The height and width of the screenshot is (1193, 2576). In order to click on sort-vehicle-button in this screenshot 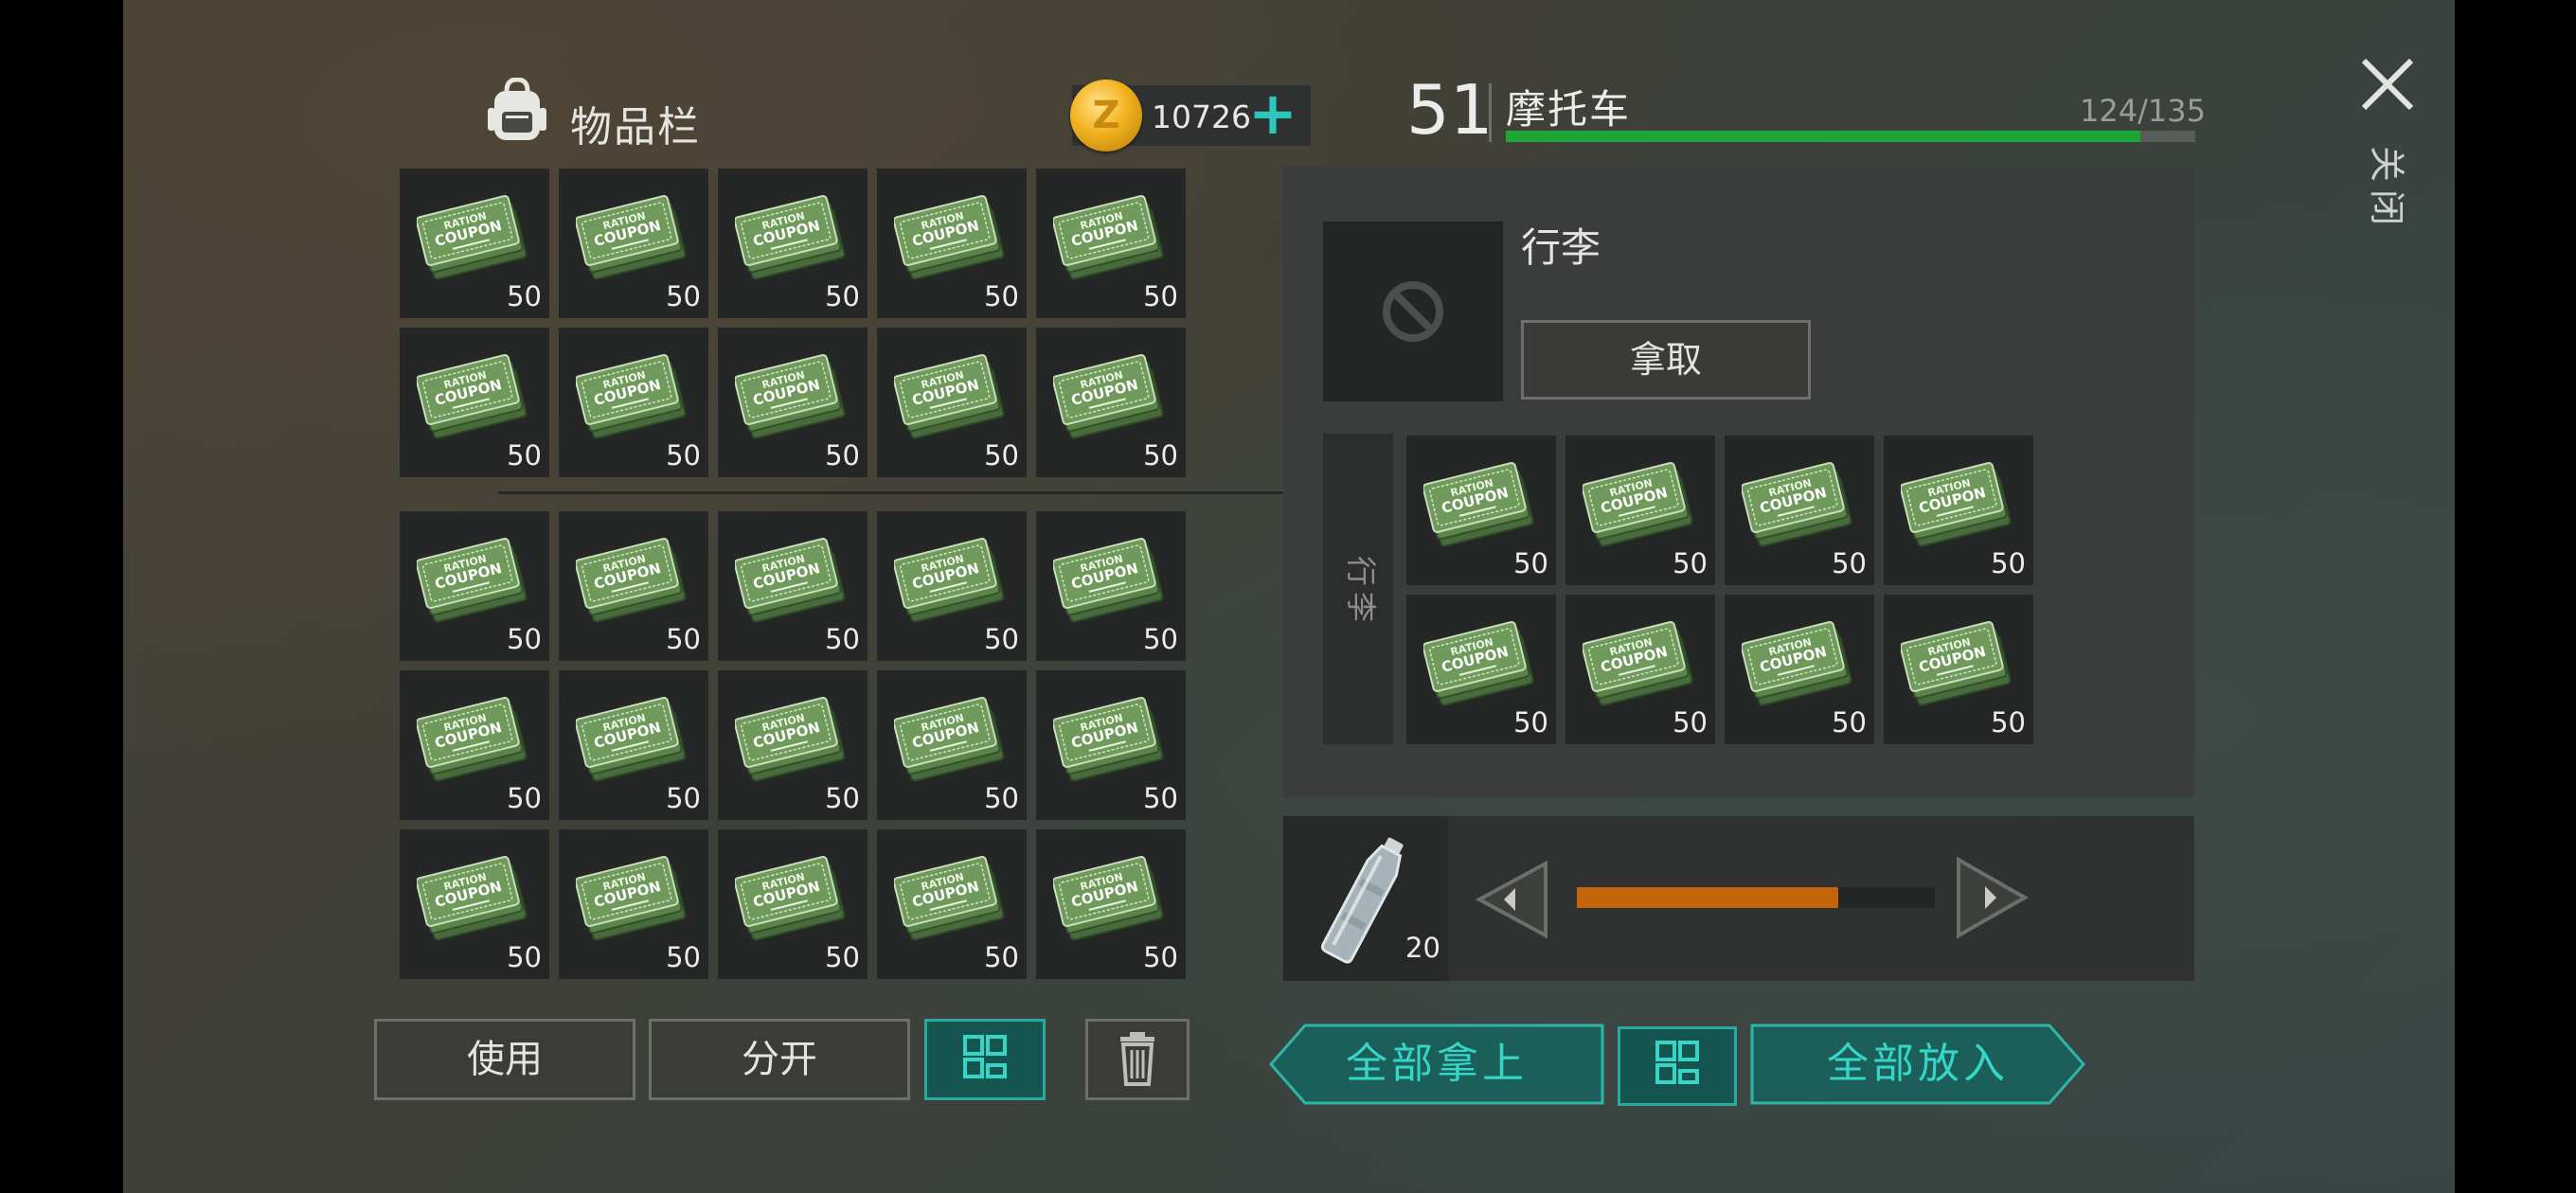, I will do `click(1677, 1066)`.